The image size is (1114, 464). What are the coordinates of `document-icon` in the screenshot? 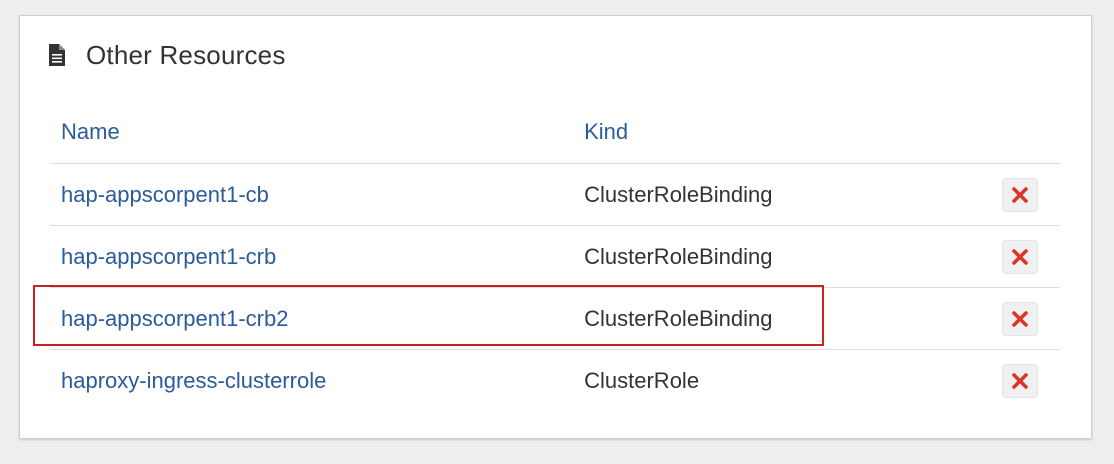 It's located at (57, 55).